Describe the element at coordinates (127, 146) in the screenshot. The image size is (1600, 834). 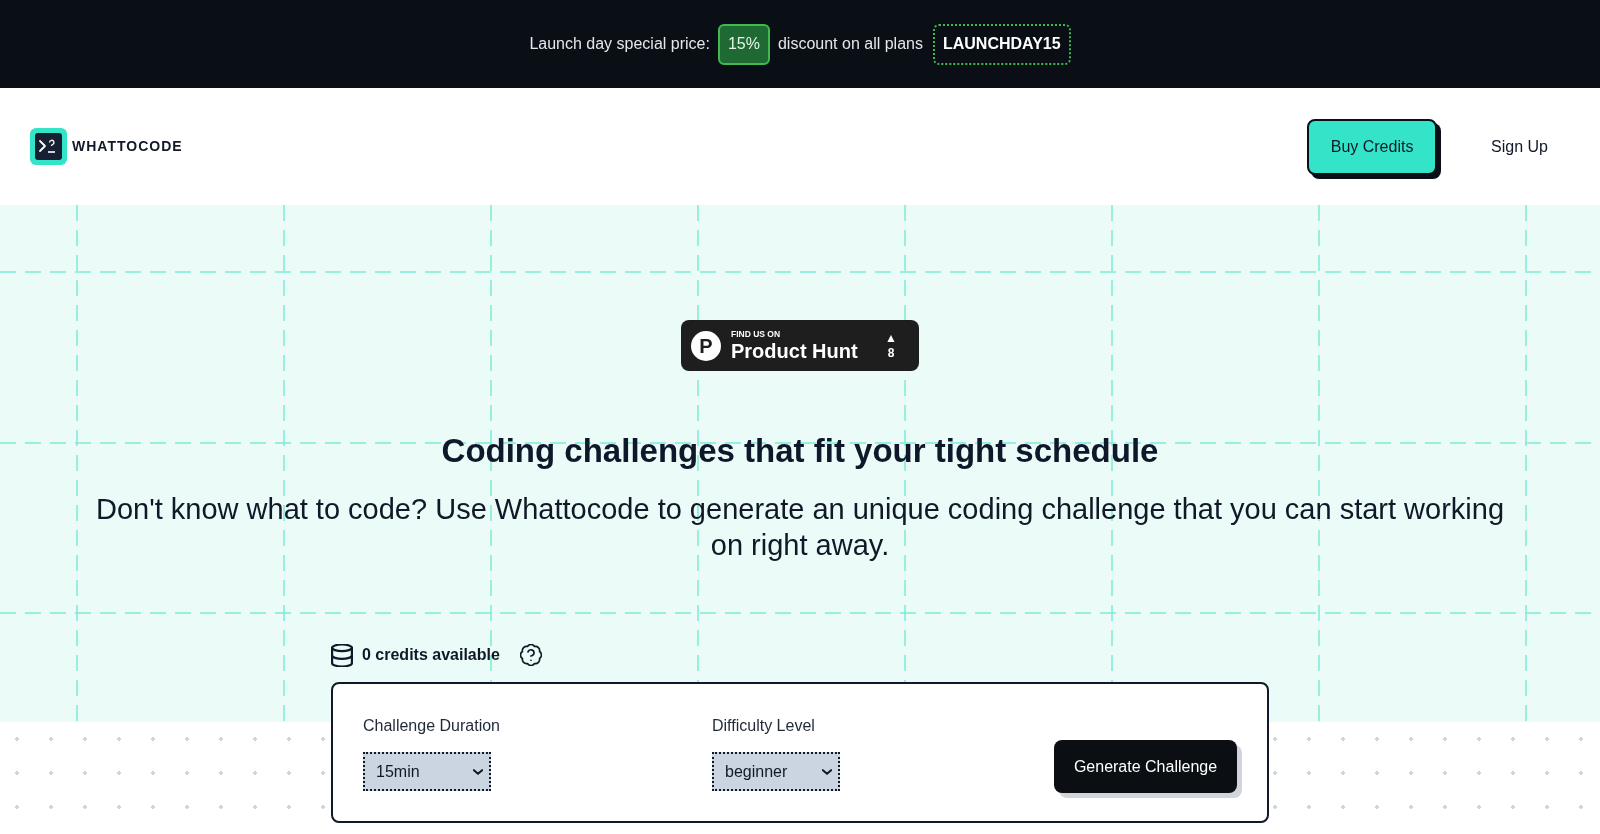
I see `logo-text: WHATTOCODE` at that location.